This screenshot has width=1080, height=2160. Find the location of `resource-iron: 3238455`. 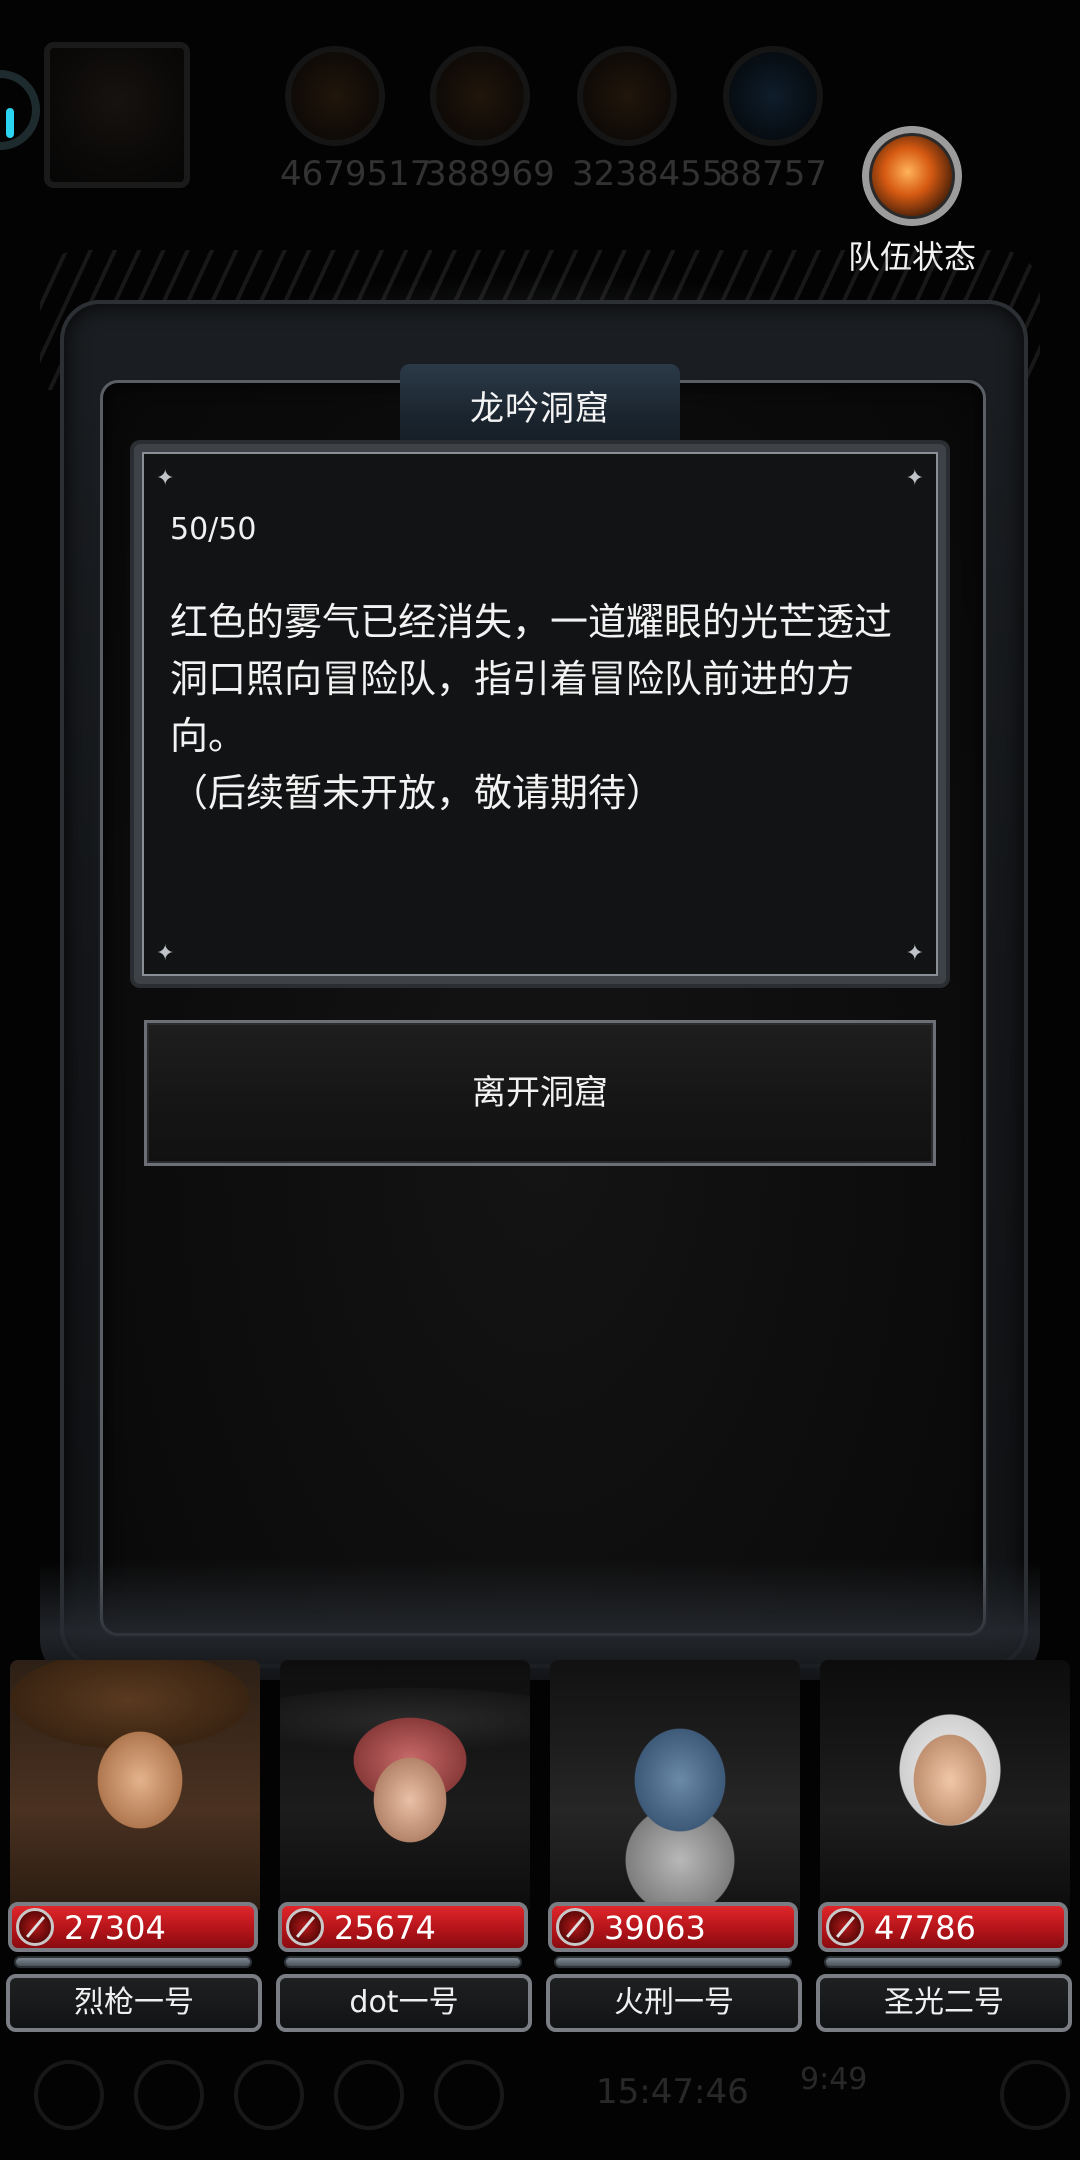

resource-iron: 3238455 is located at coordinates (648, 120).